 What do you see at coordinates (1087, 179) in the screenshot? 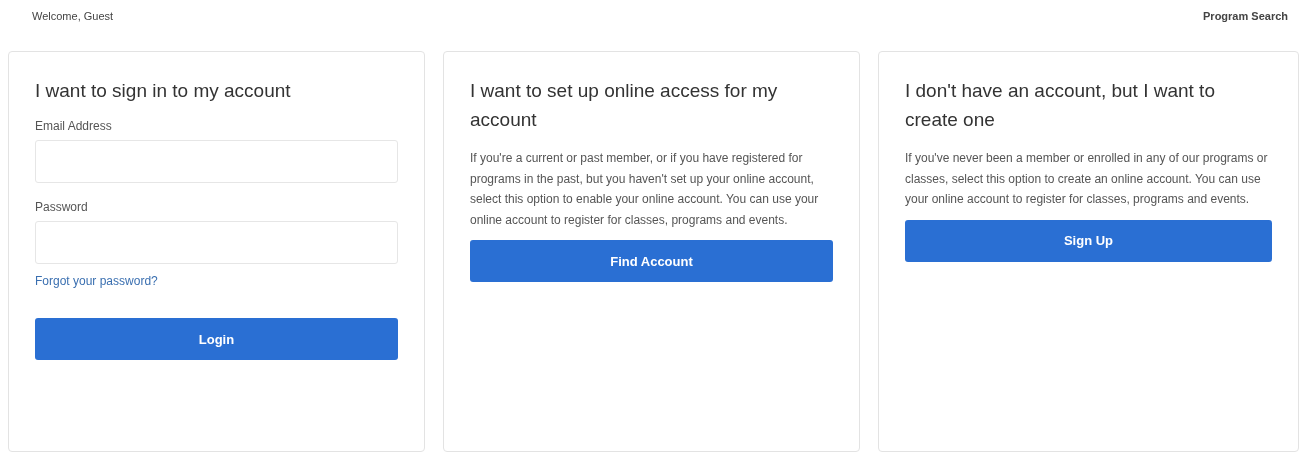
I see `description-text: If you've never been a member or enrolled in any of our programs or classes, select this option to create an online account. You can use your online account to register for classes, programs and events.` at bounding box center [1087, 179].